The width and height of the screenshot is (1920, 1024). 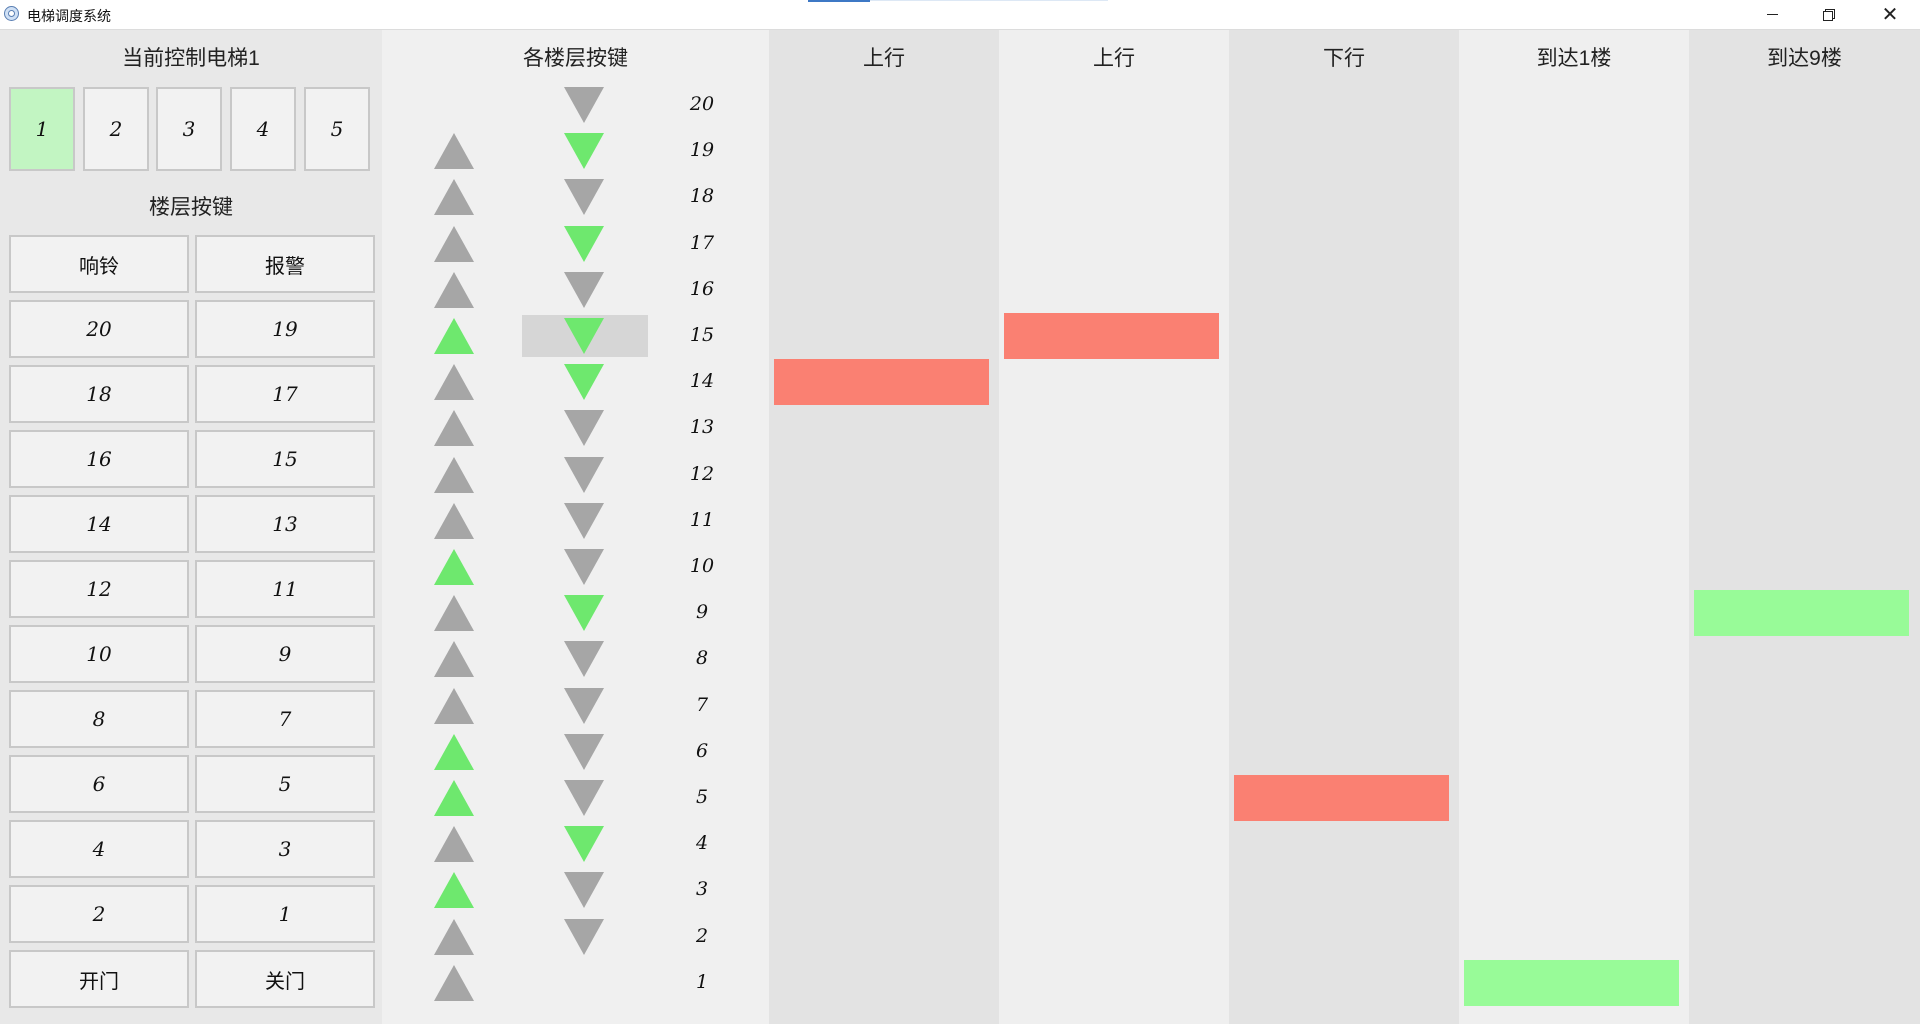 I want to click on alarm-button: 报警, so click(x=285, y=264).